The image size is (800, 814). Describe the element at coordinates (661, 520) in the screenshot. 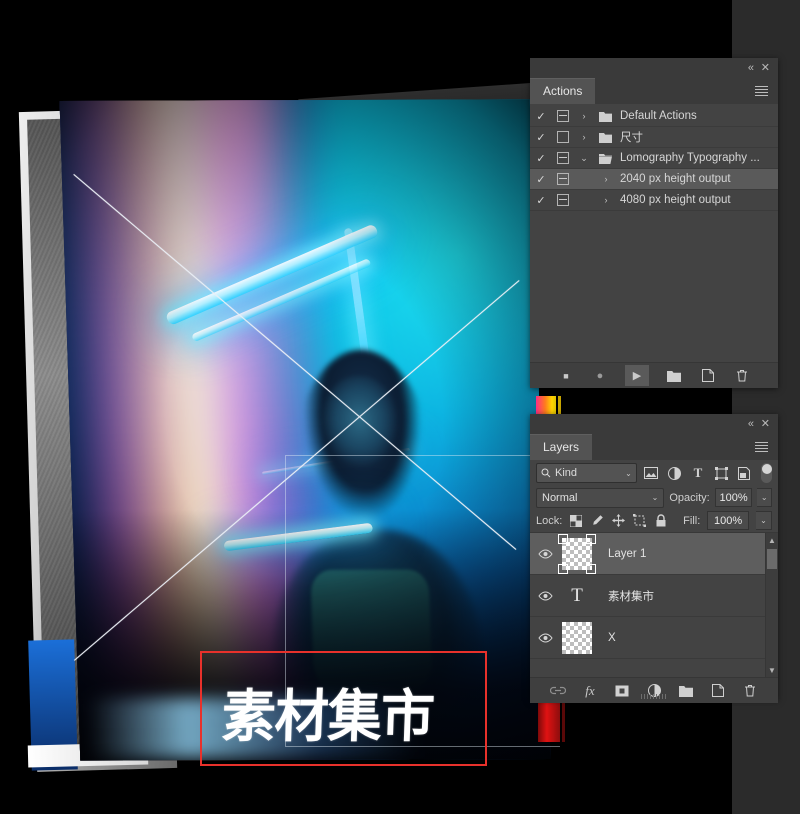

I see `lock-all-icon` at that location.